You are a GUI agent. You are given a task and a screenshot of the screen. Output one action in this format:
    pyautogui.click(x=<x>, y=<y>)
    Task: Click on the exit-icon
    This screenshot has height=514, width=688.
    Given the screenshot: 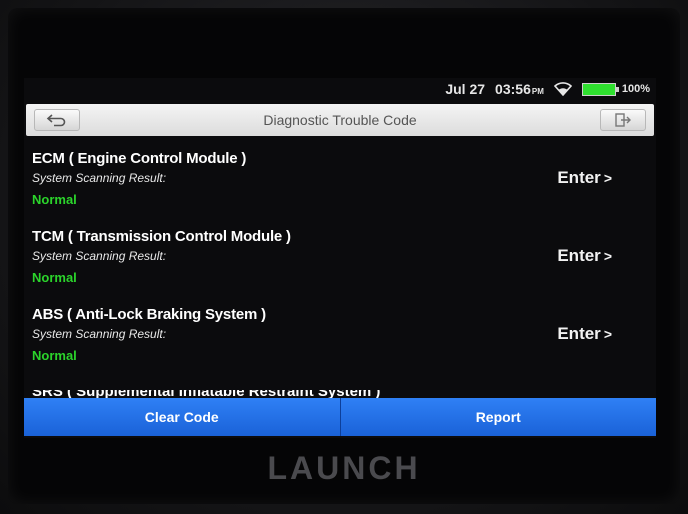 What is the action you would take?
    pyautogui.click(x=623, y=120)
    